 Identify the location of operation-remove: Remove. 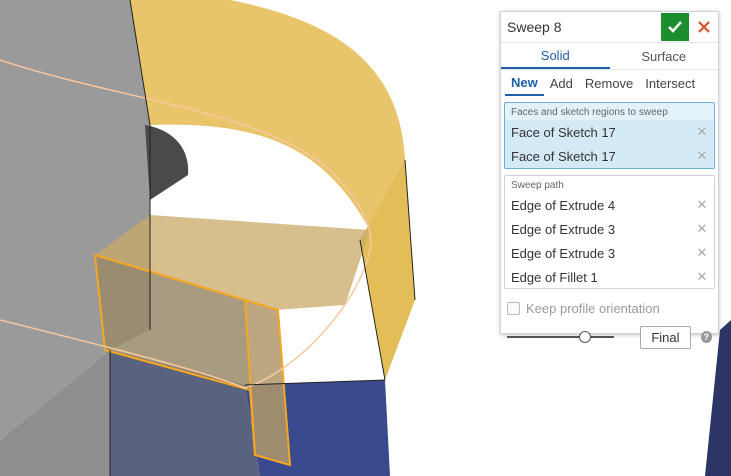
(609, 83).